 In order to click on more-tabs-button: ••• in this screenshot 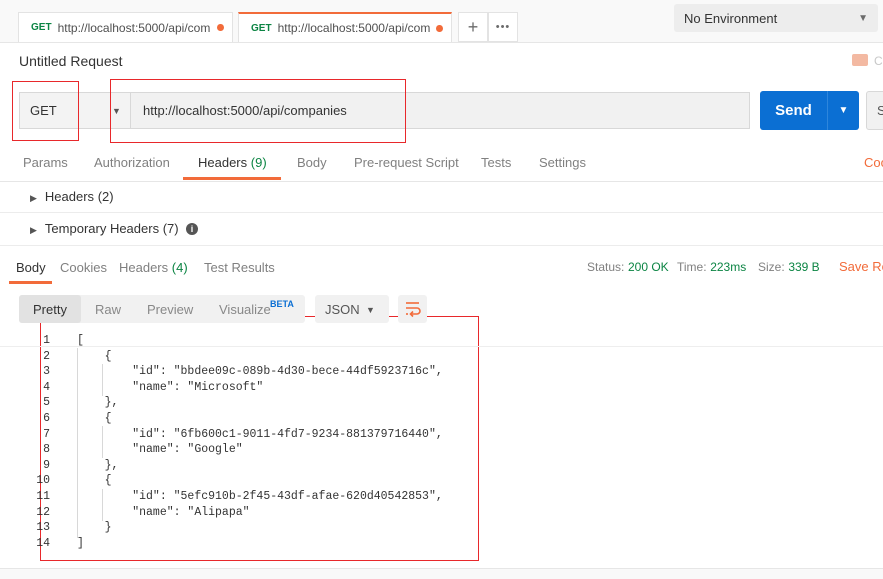, I will do `click(503, 27)`.